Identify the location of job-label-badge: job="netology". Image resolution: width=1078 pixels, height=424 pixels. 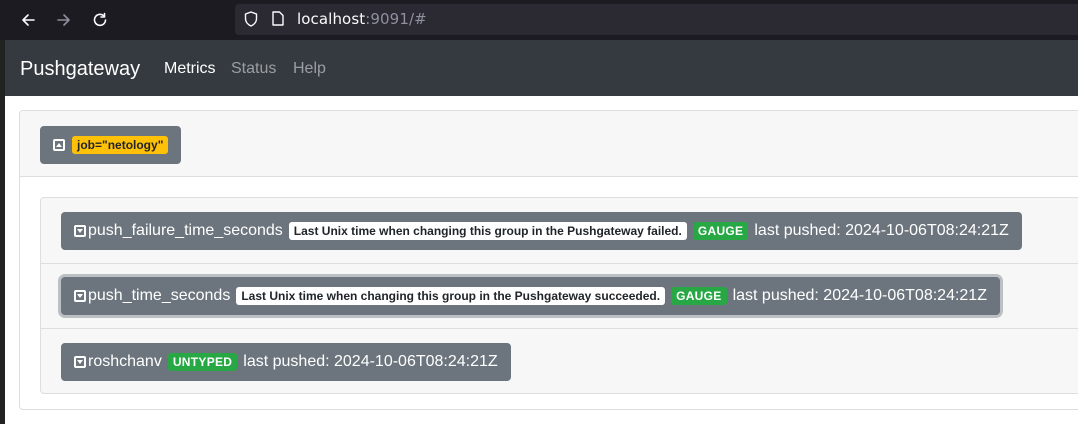
(120, 145).